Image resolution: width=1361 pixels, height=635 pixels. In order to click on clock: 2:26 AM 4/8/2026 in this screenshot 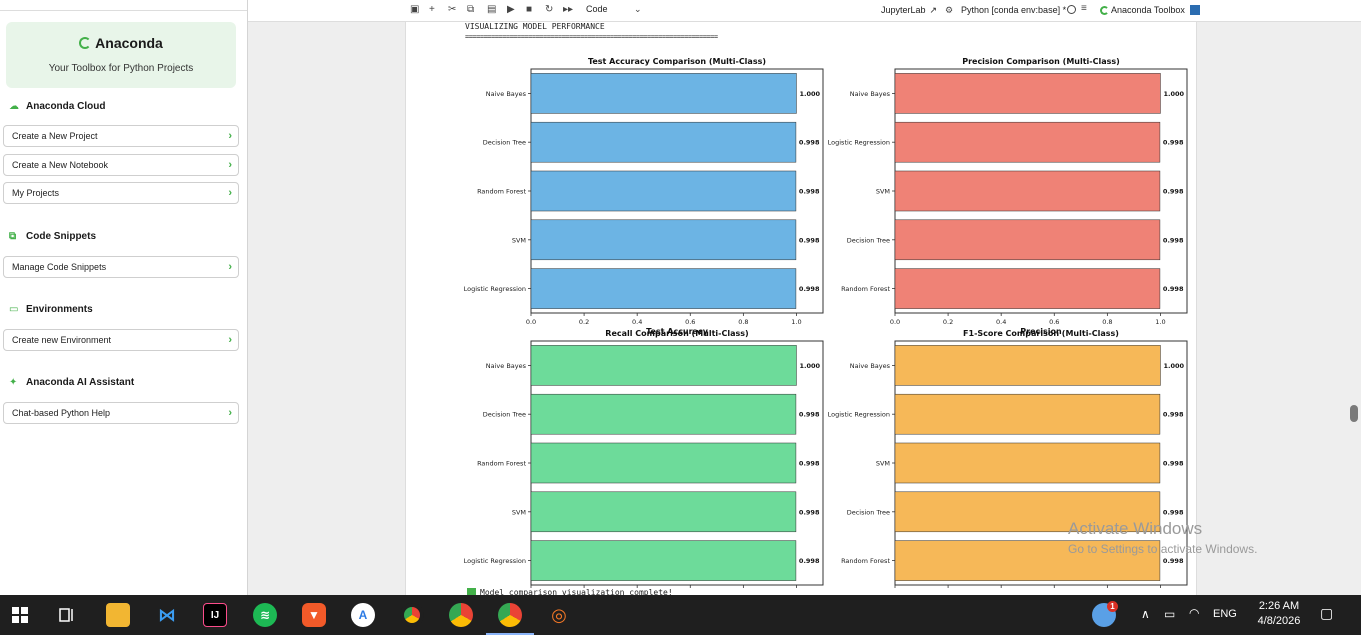, I will do `click(1279, 614)`.